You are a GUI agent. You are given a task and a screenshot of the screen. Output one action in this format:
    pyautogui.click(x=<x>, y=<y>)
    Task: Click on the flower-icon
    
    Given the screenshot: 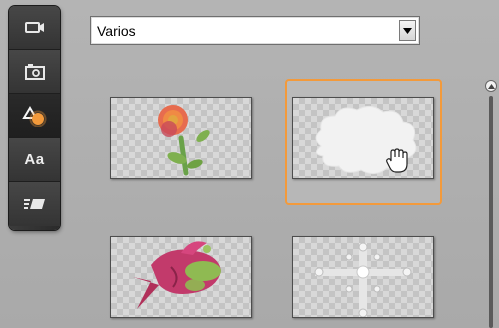 What is the action you would take?
    pyautogui.click(x=184, y=140)
    